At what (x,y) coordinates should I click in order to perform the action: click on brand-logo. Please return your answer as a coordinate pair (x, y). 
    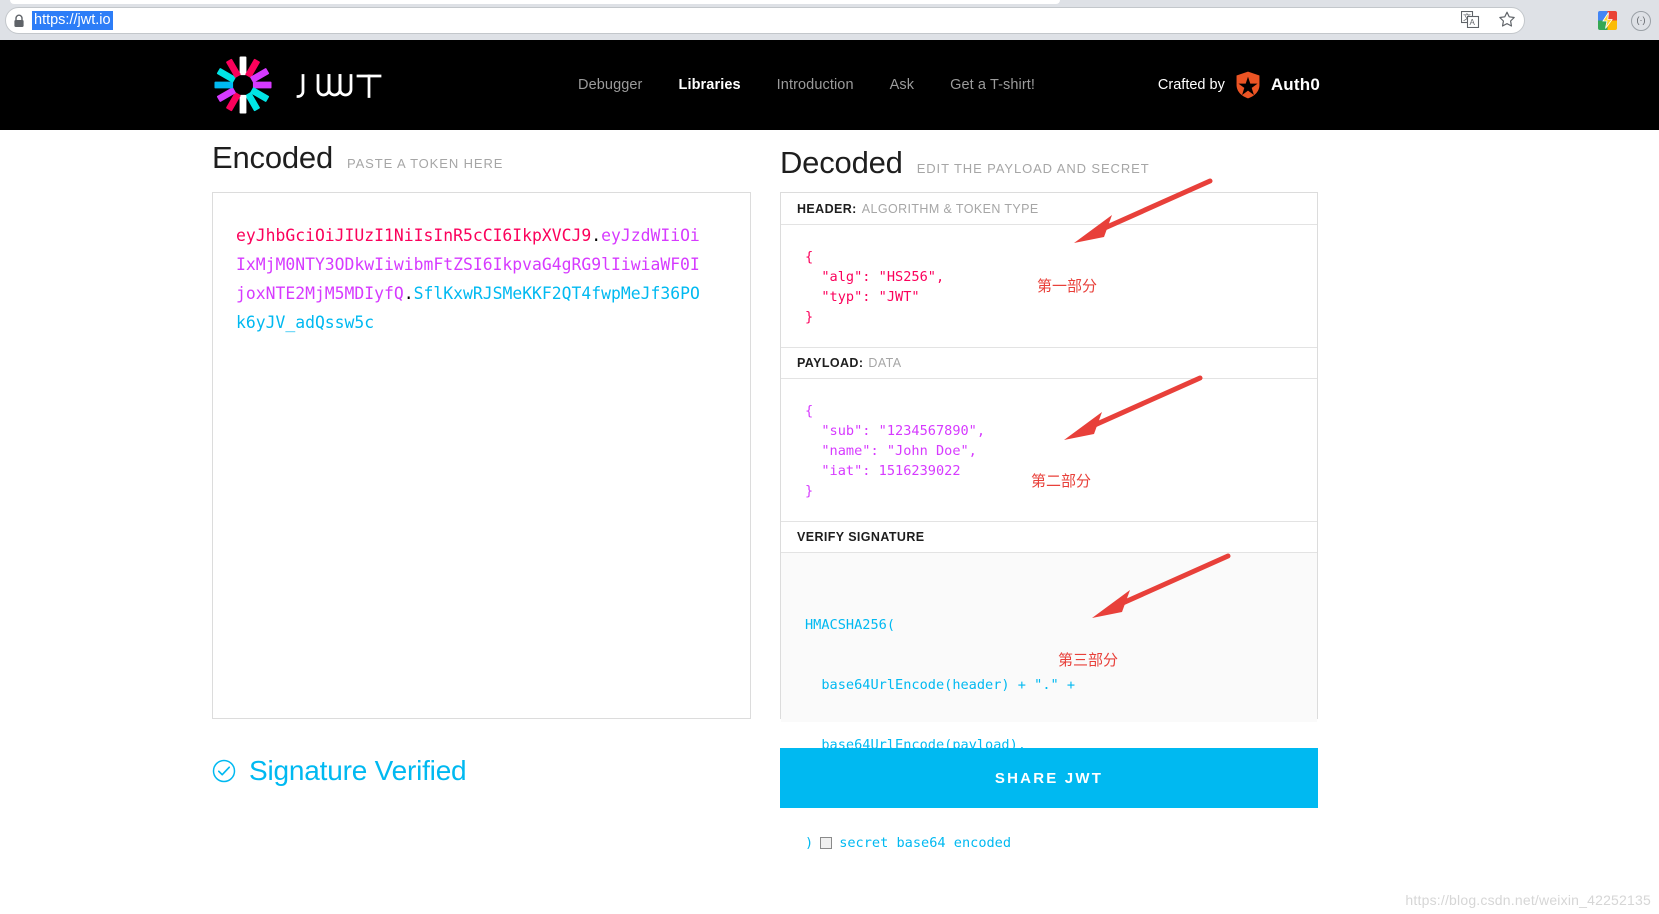
    Looking at the image, I should click on (309, 85).